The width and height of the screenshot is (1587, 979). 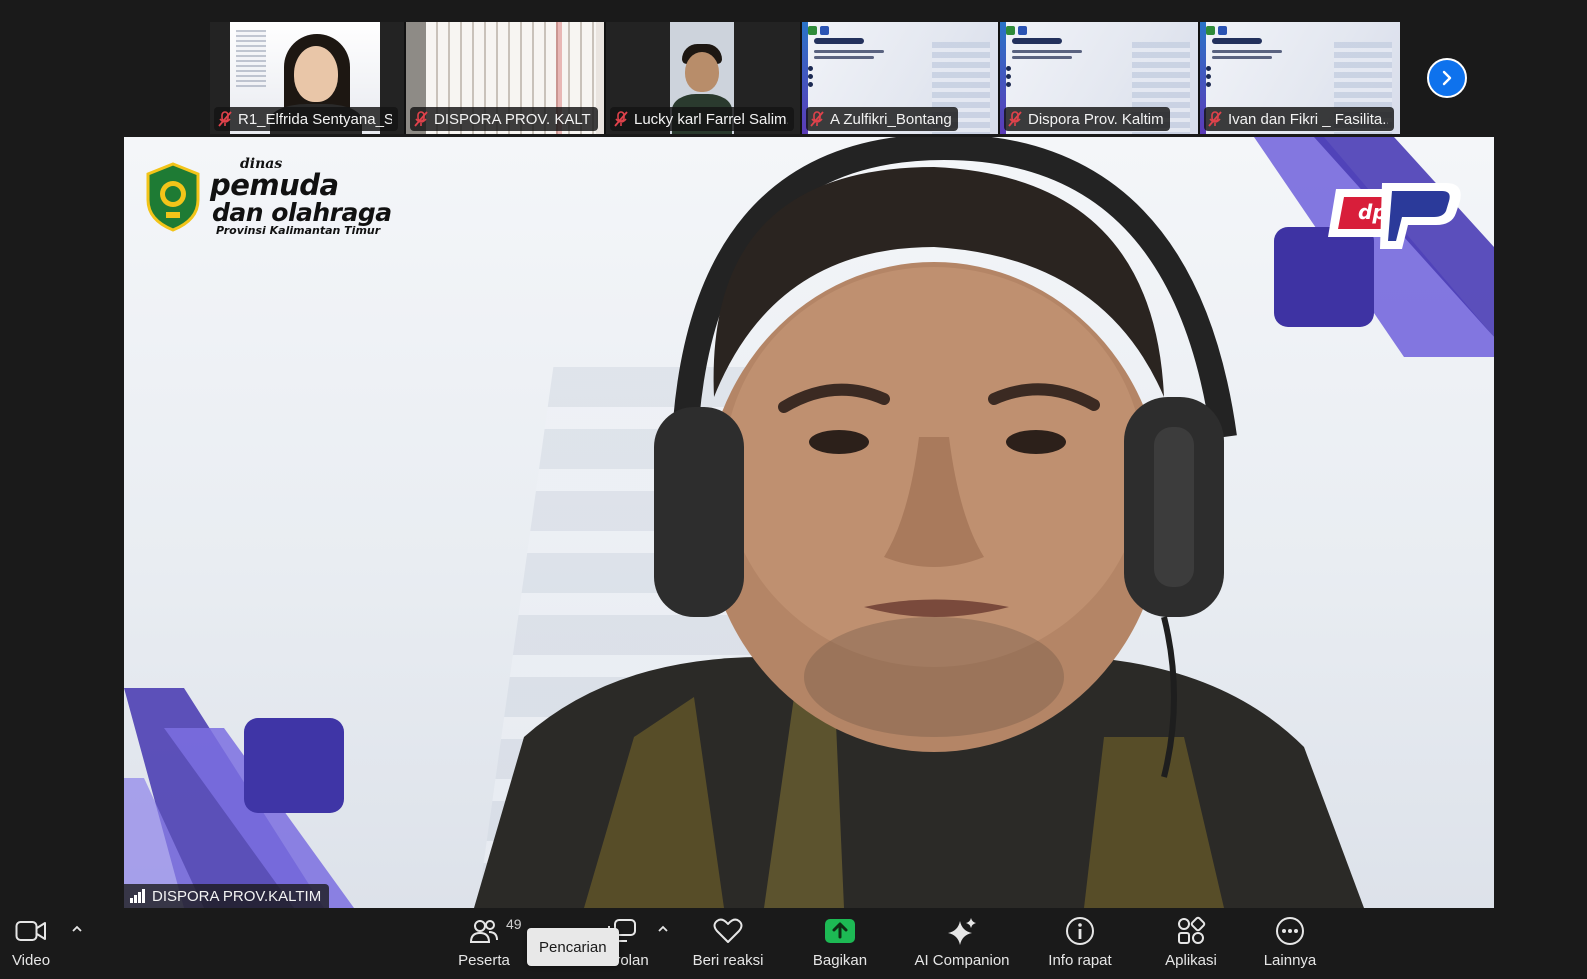 What do you see at coordinates (901, 78) in the screenshot?
I see `participant-tile: A Zulfikri_Bontang` at bounding box center [901, 78].